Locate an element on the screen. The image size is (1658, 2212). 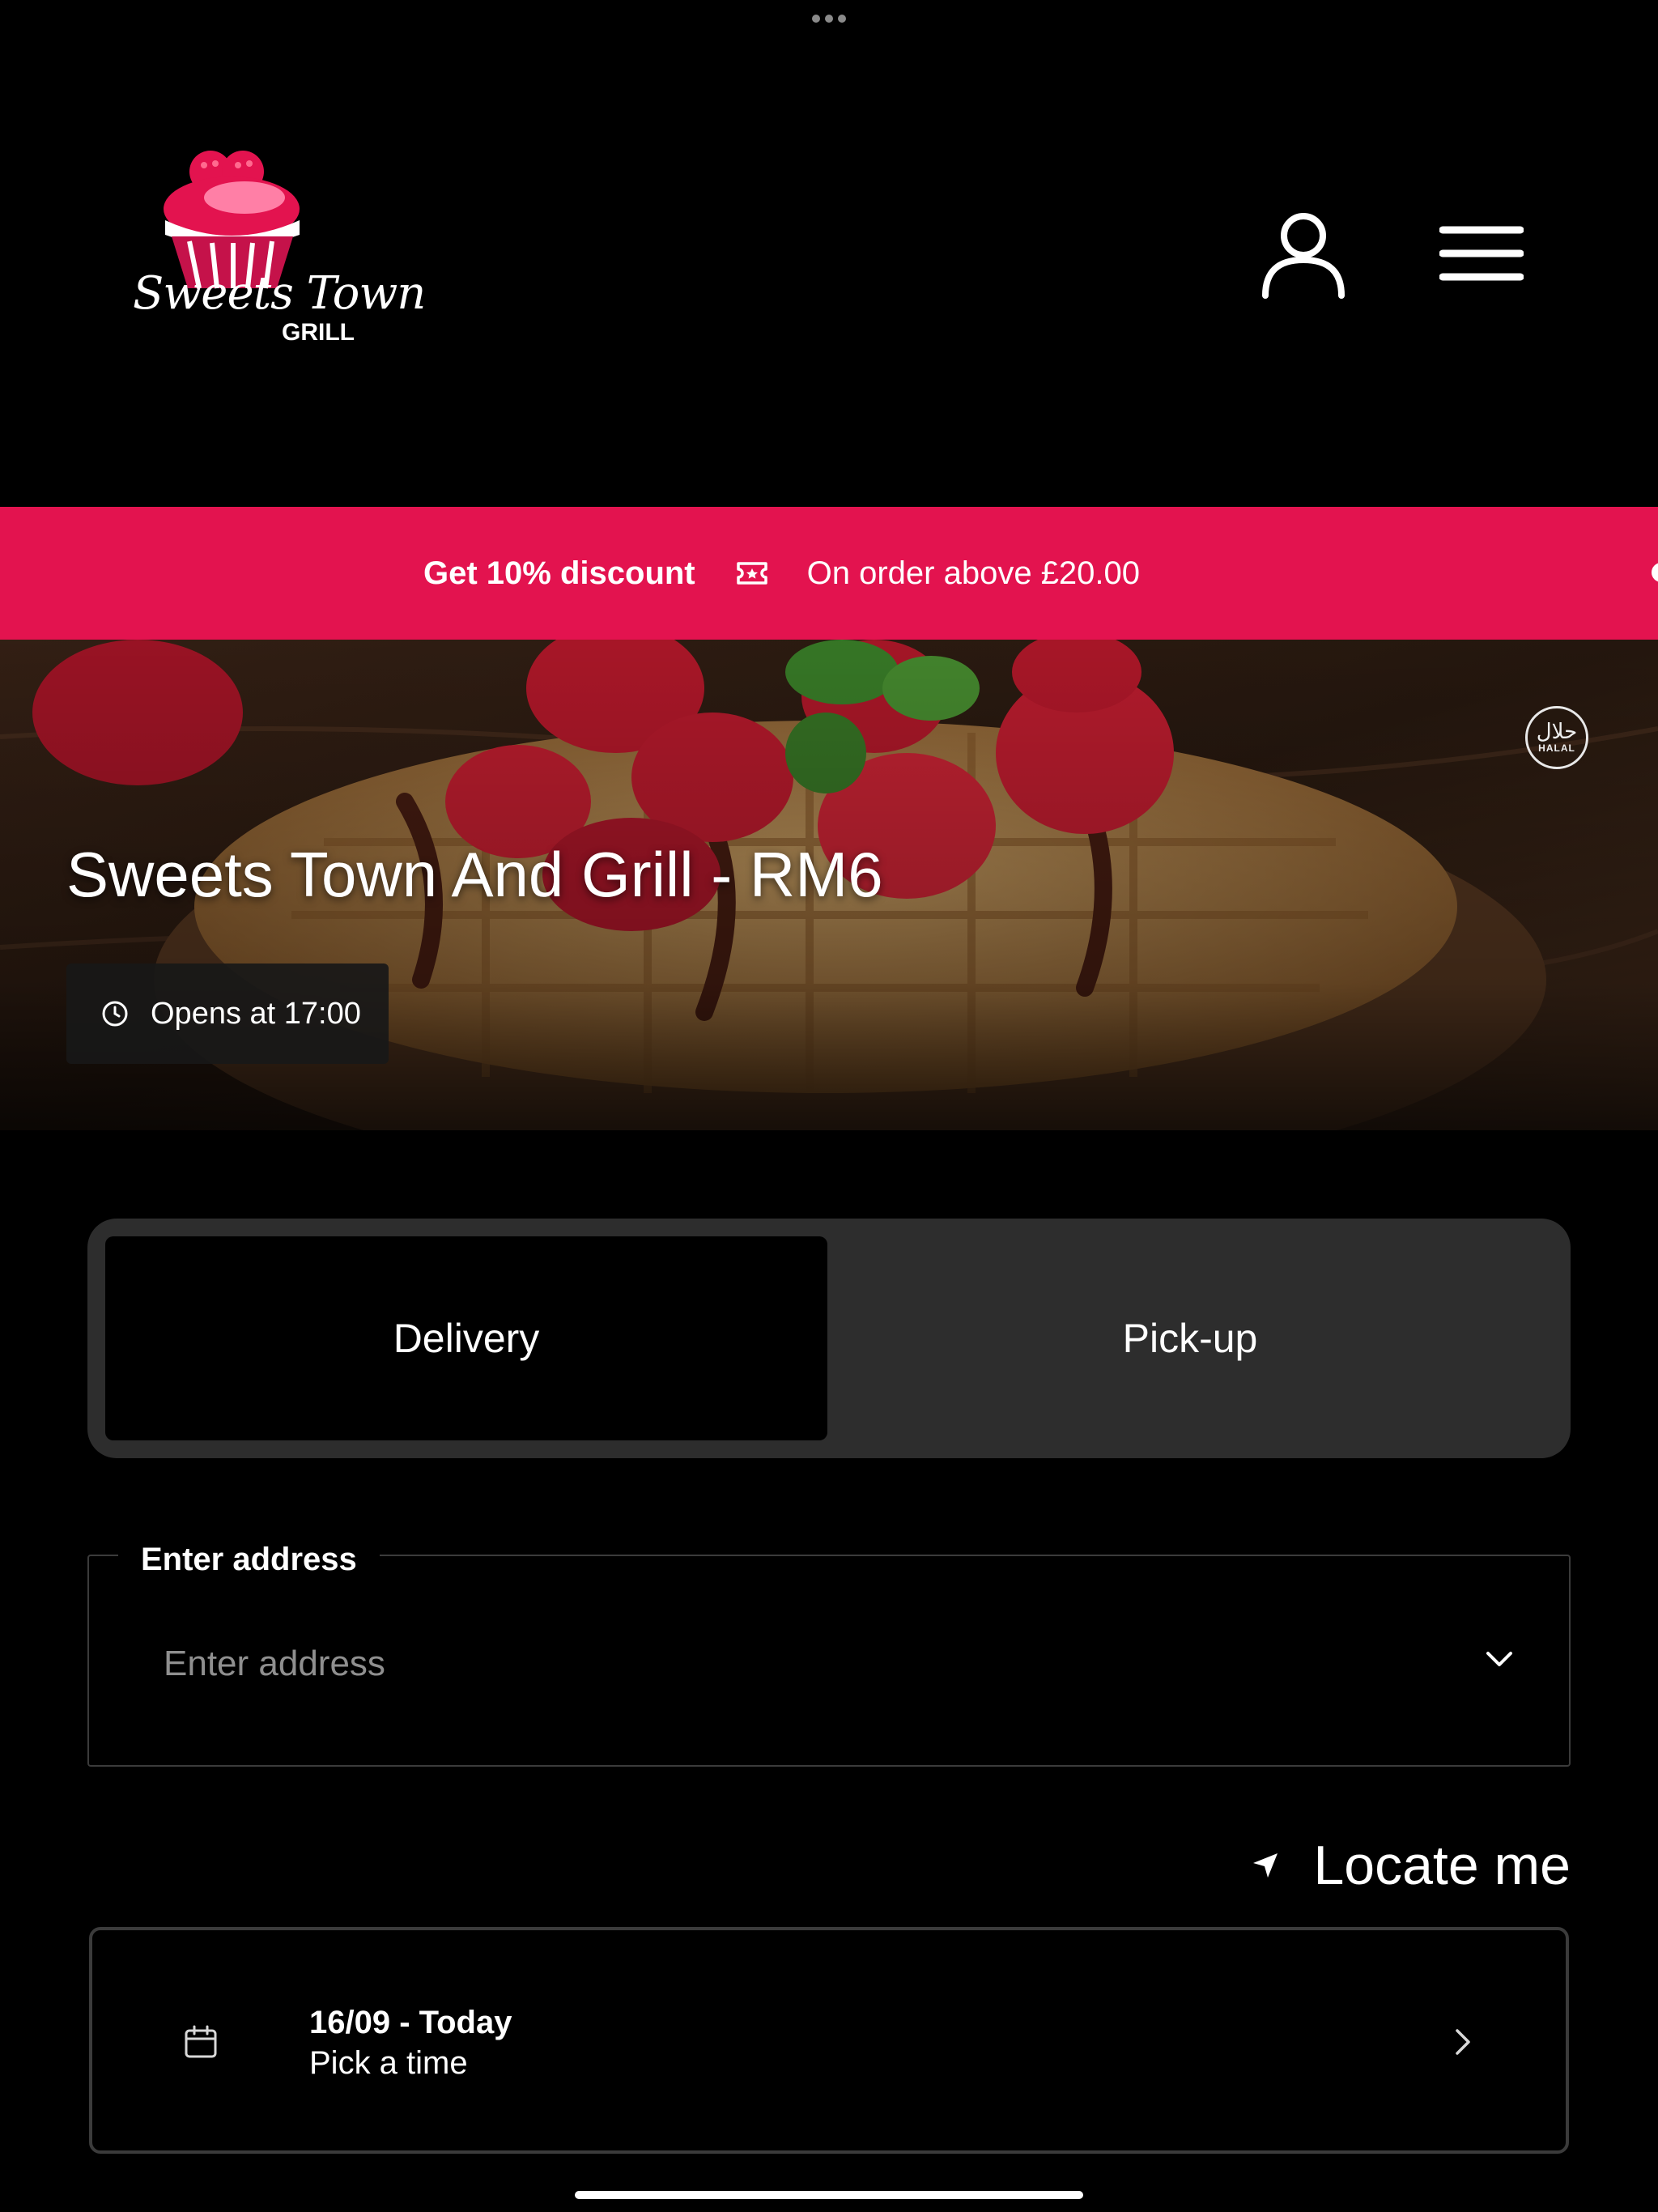
promo-banner: Get 10% discount On order above £20.00 is located at coordinates (829, 573).